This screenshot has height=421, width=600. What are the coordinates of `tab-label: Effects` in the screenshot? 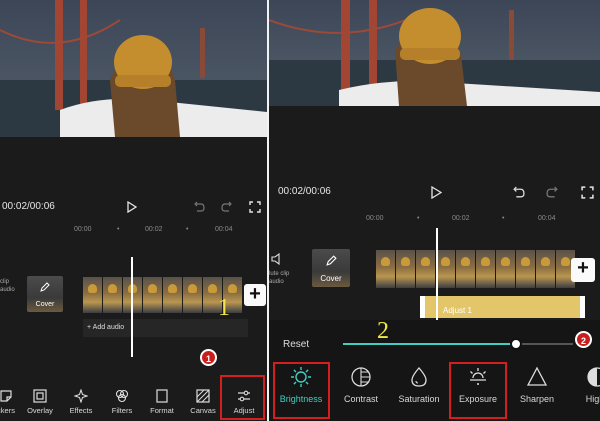 It's located at (81, 410).